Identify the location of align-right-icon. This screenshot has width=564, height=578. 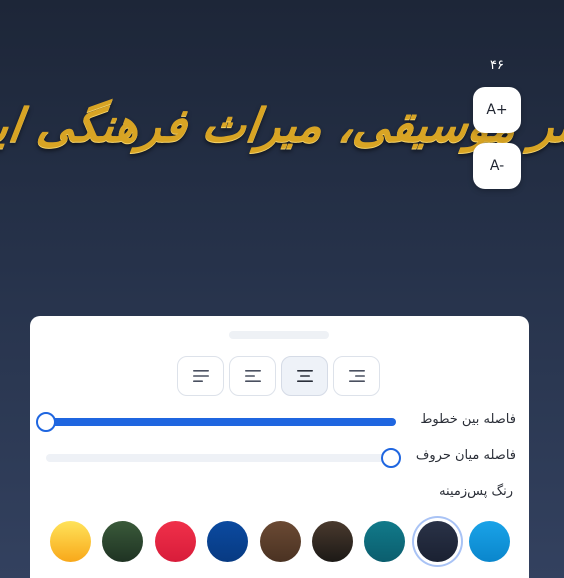
(356, 376).